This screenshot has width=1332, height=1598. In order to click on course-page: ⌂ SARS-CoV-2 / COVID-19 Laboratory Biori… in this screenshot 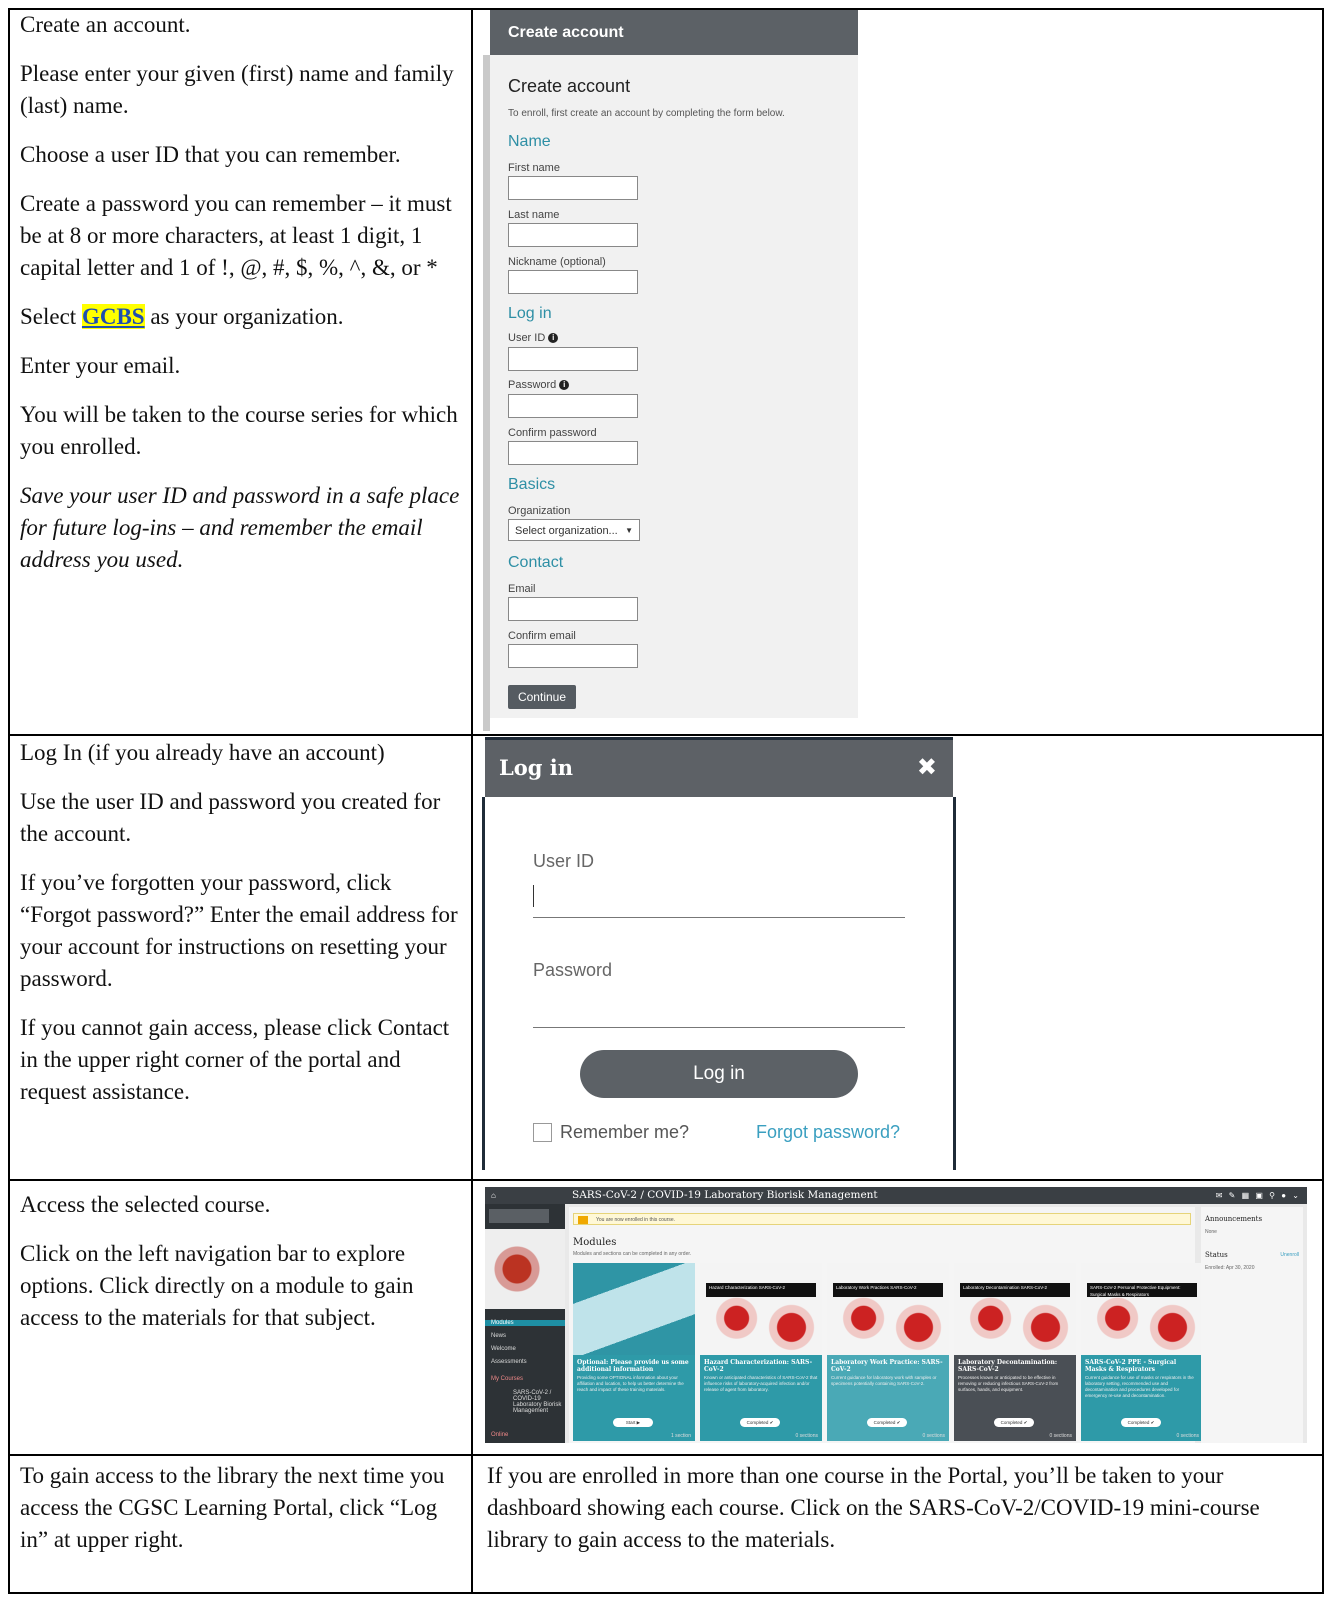, I will do `click(896, 1315)`.